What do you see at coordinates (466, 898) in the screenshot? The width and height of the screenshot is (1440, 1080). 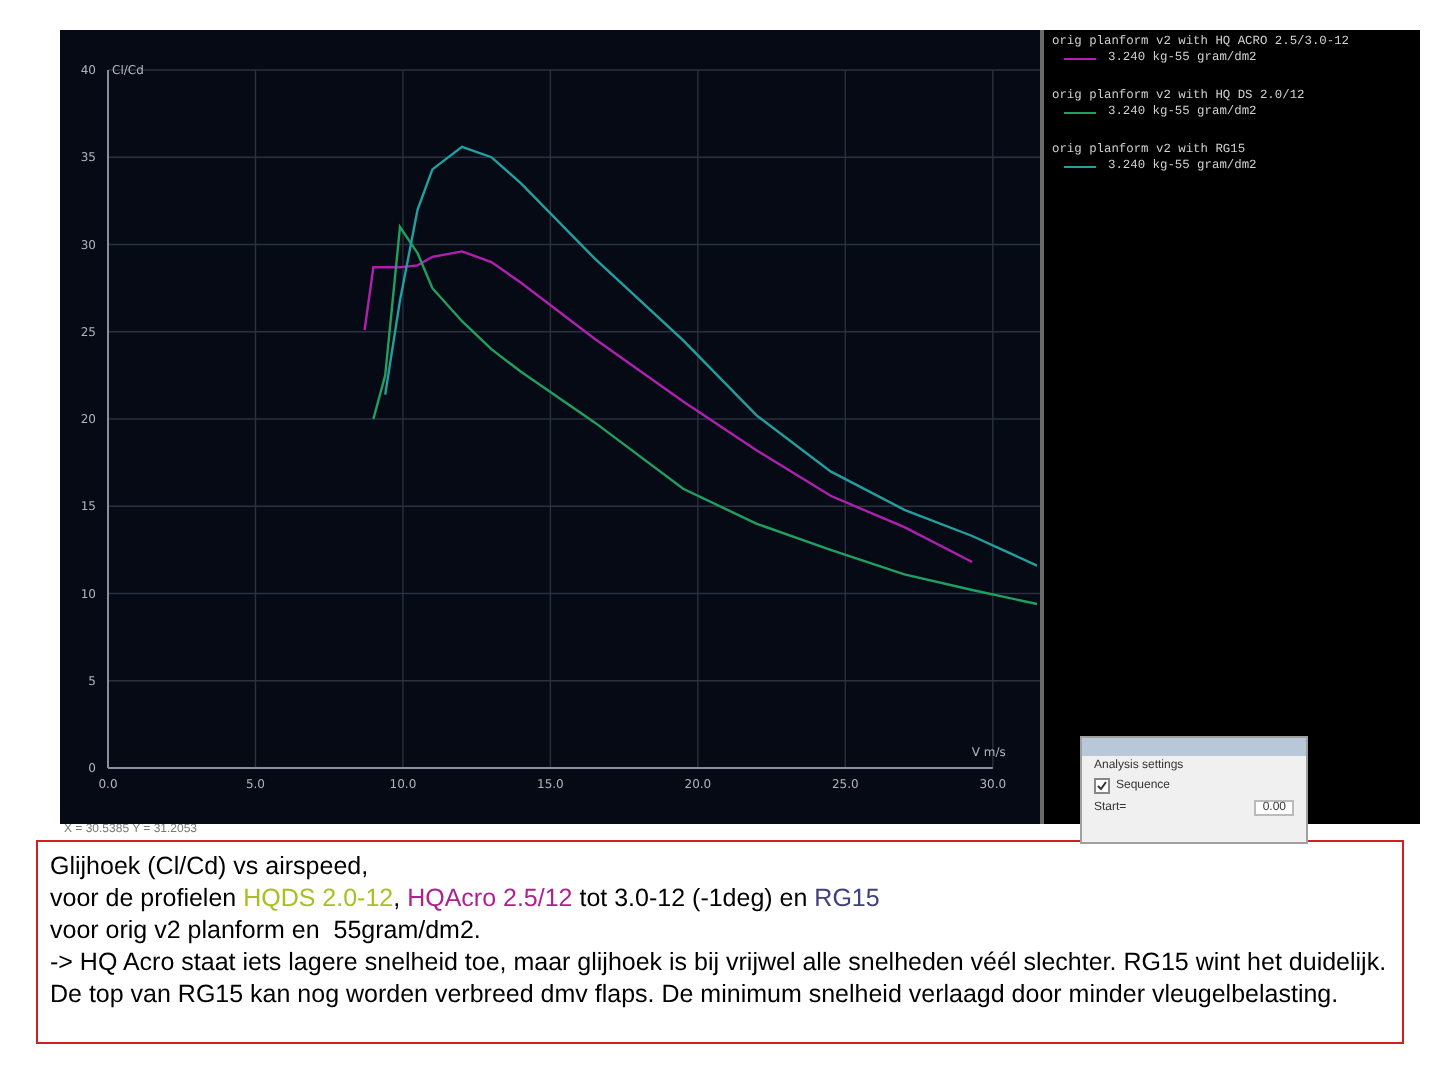 I see `note-text: voor de profielen HQDS 2.0-12, HQAcro 2.5/12 tot 3.0-12 (-1deg) en RG15` at bounding box center [466, 898].